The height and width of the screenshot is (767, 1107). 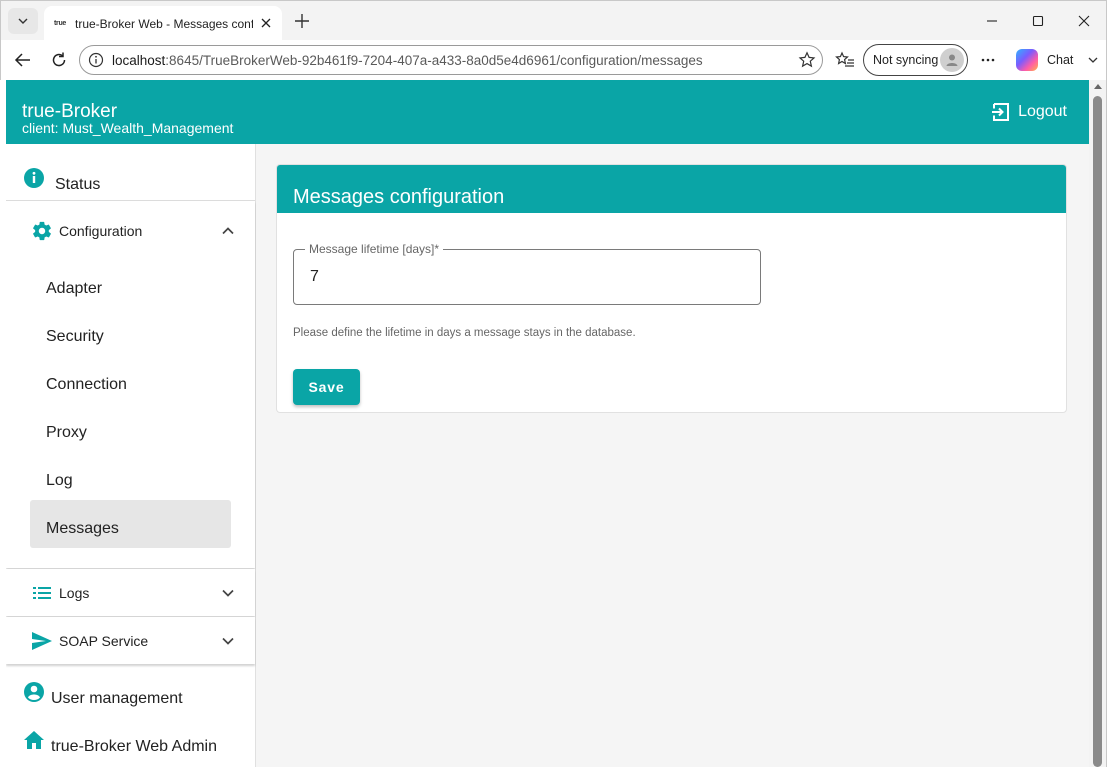 I want to click on field-label: Message lifetime [days]*, so click(x=374, y=249).